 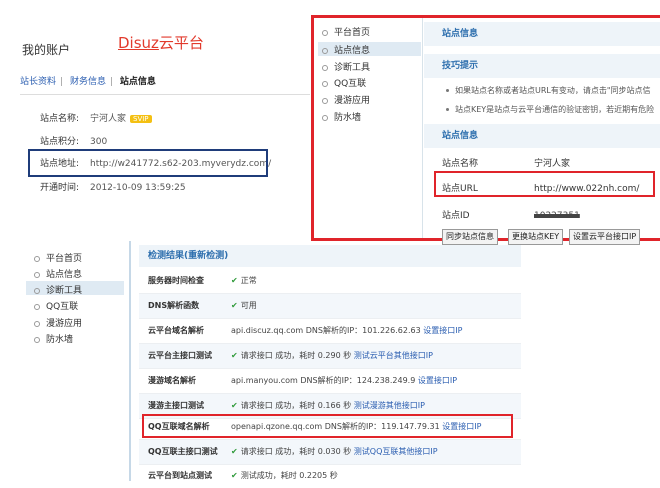 What do you see at coordinates (46, 50) in the screenshot?
I see `account-title: 我的账户` at bounding box center [46, 50].